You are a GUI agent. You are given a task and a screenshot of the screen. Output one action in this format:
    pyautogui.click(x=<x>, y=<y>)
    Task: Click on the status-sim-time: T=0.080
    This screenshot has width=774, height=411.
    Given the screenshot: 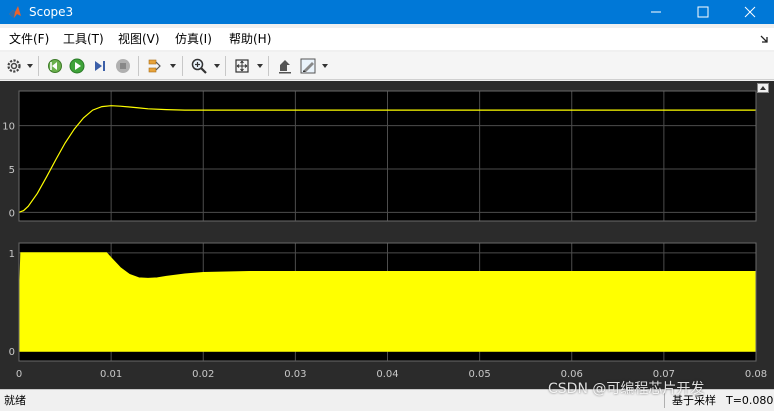 What is the action you would take?
    pyautogui.click(x=750, y=400)
    